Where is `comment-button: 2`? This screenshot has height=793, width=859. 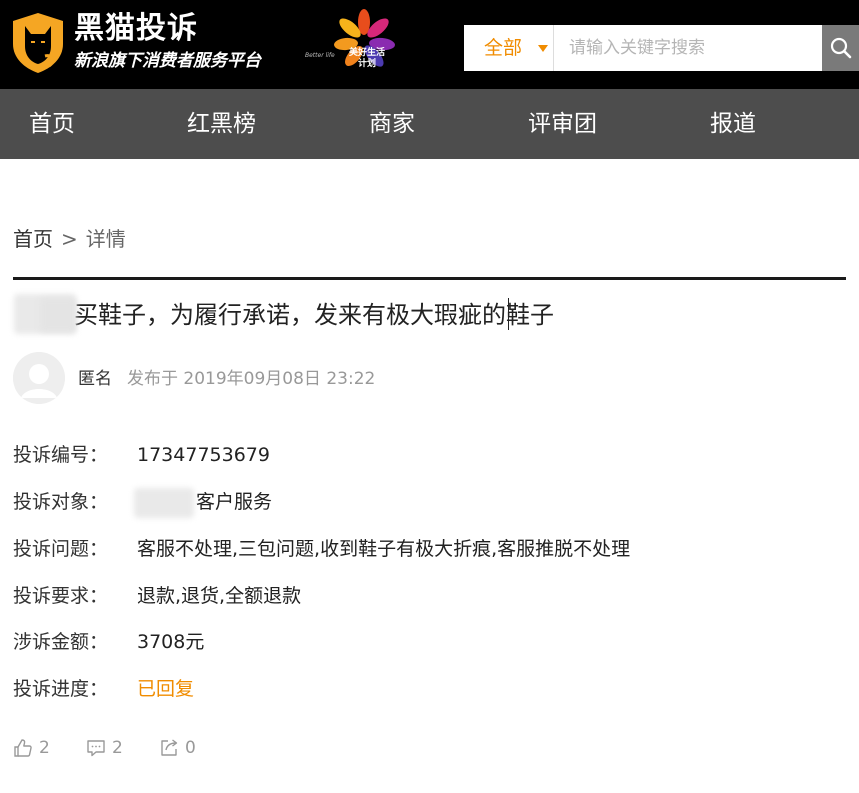
comment-button: 2 is located at coordinates (104, 748).